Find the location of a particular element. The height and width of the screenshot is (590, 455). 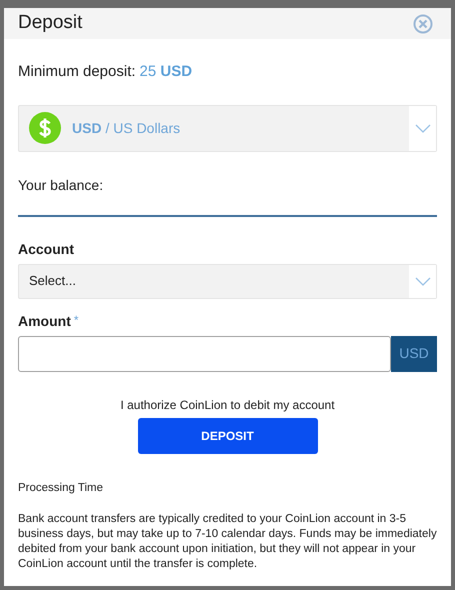

dollar-icon is located at coordinates (45, 128).